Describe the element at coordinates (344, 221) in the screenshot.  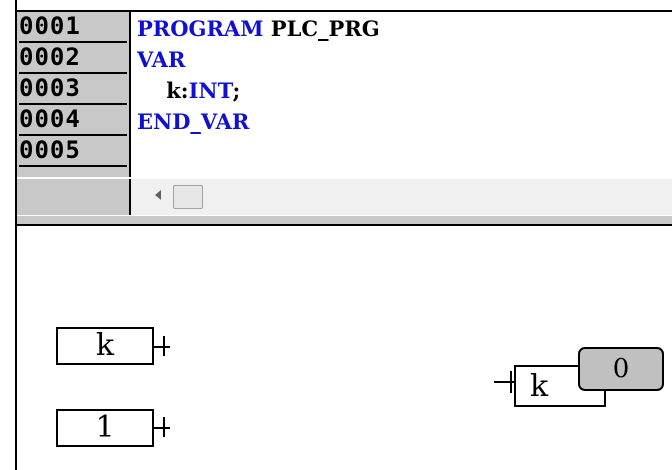
I see `editor-splitter` at that location.